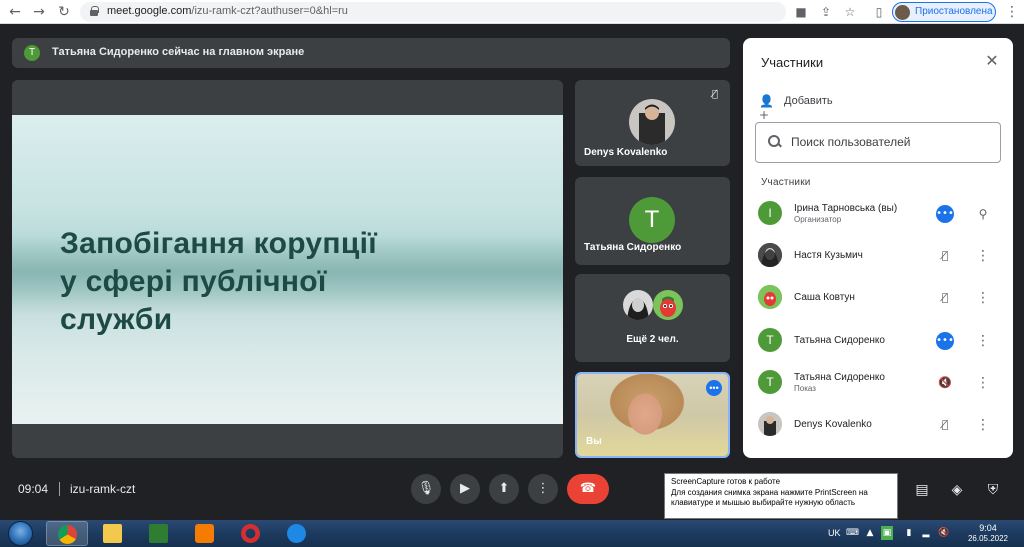 Image resolution: width=1024 pixels, height=547 pixels. Describe the element at coordinates (786, 182) in the screenshot. I see `section-label: Участники` at that location.